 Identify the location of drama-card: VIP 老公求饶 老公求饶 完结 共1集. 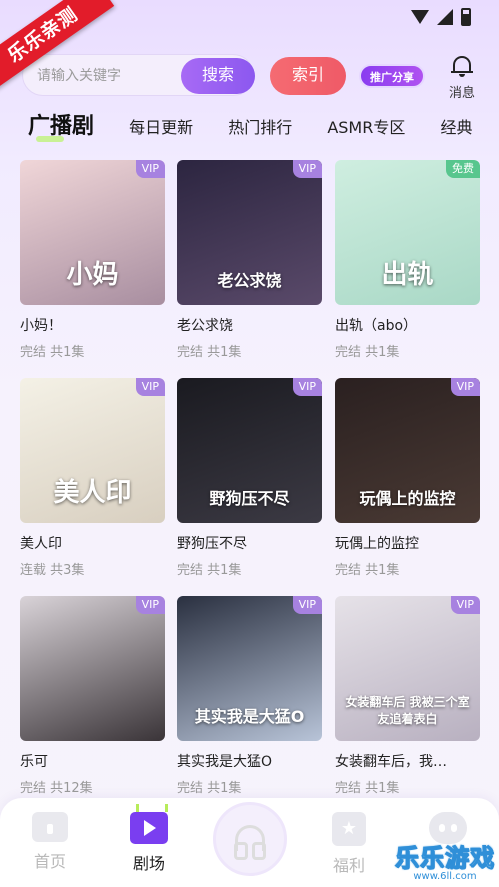
(249, 260).